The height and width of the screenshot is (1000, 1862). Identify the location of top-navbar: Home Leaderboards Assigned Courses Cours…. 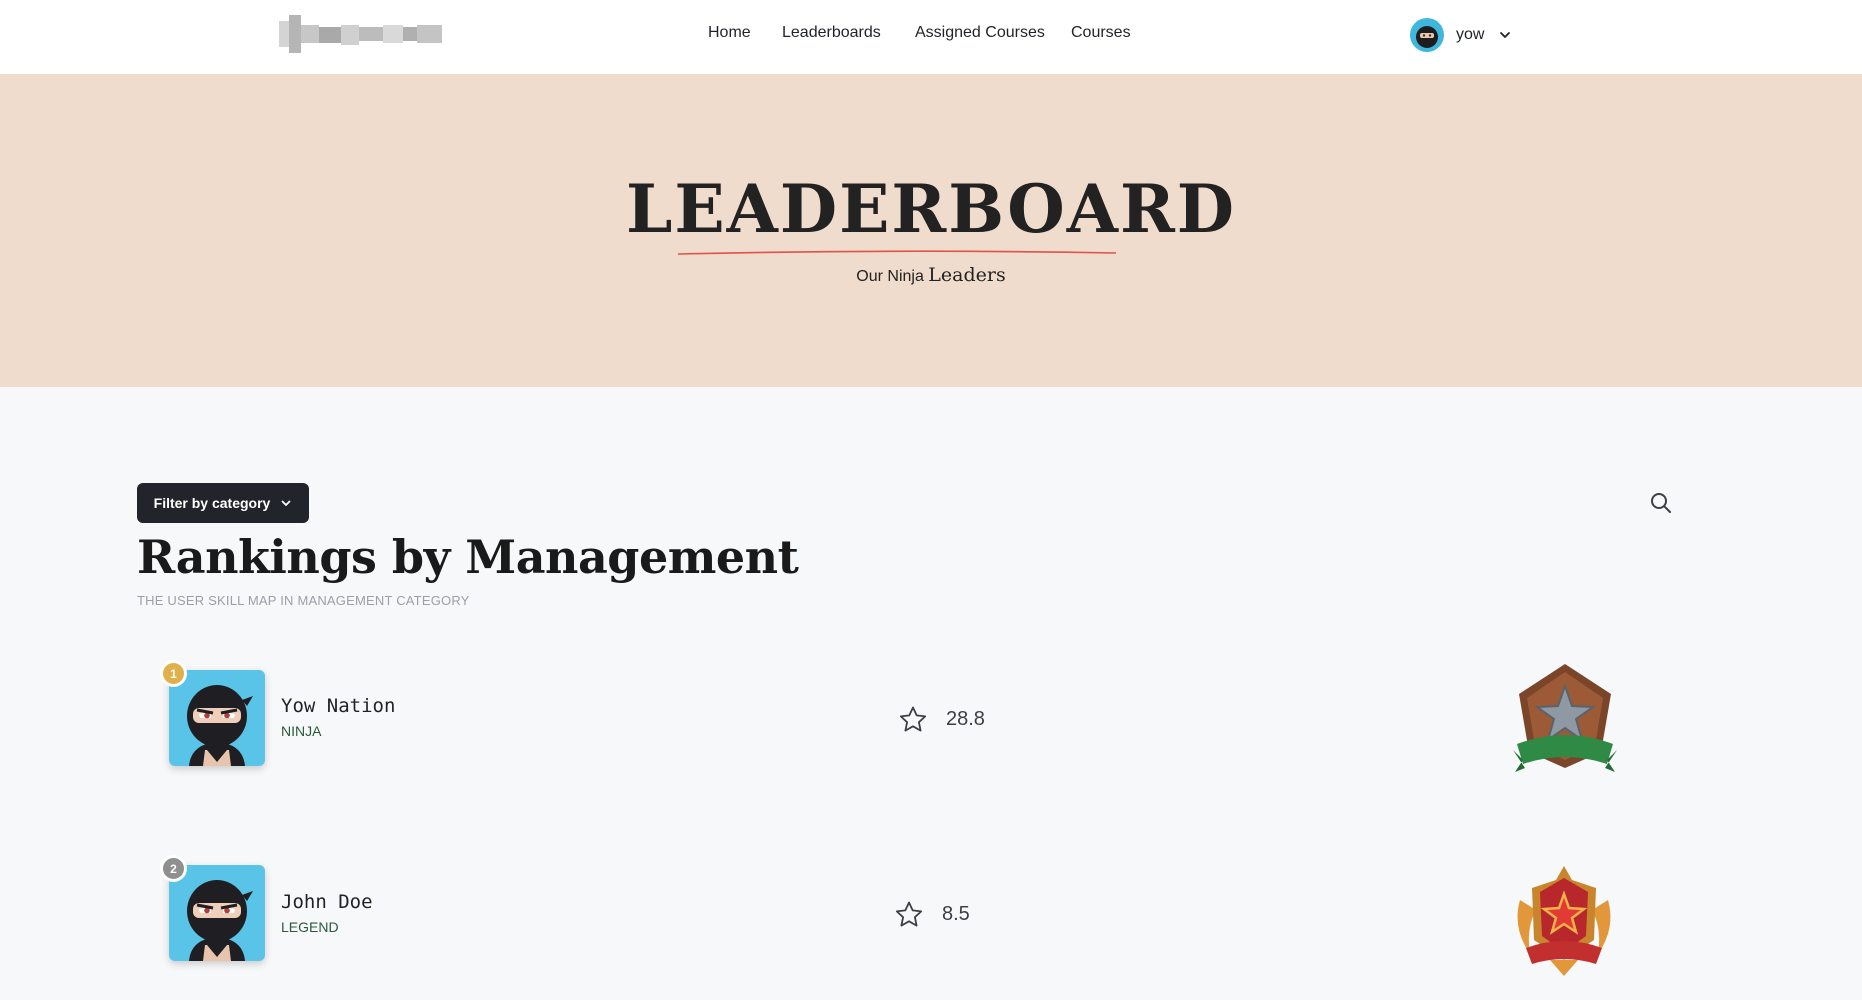
(931, 37).